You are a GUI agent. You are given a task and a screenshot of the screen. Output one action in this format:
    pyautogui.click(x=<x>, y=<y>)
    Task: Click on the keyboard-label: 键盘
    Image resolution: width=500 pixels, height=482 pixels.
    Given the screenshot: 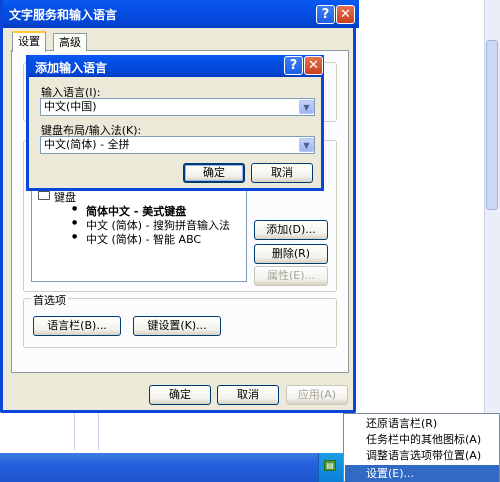 What is the action you would take?
    pyautogui.click(x=65, y=197)
    